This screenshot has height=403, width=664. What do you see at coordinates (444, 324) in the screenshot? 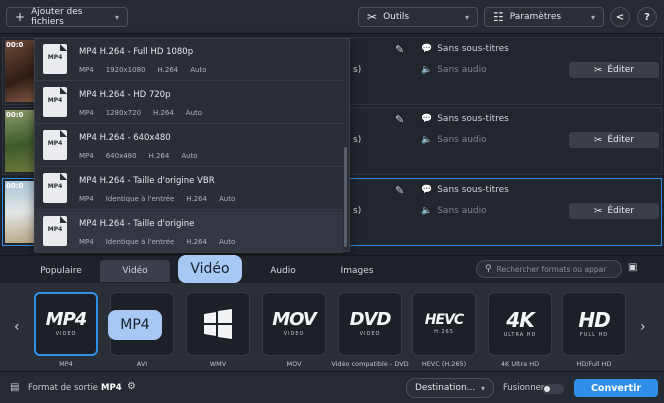
I see `format-hevc: HEVC H.265` at bounding box center [444, 324].